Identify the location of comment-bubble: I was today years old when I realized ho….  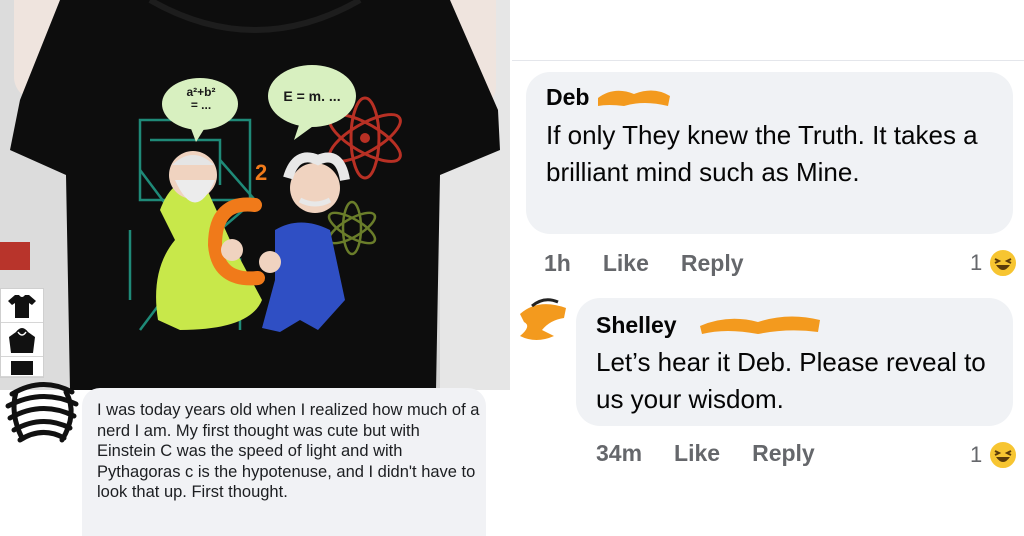
(284, 462).